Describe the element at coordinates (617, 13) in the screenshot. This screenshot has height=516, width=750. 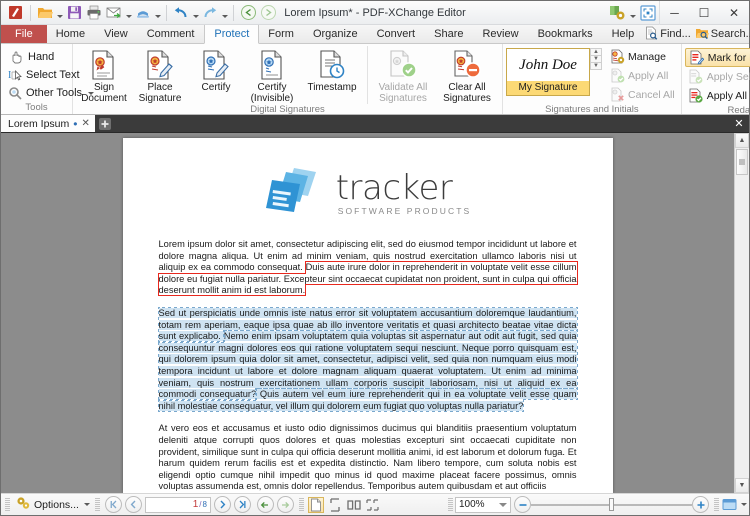
I see `ribbon-options-icon` at that location.